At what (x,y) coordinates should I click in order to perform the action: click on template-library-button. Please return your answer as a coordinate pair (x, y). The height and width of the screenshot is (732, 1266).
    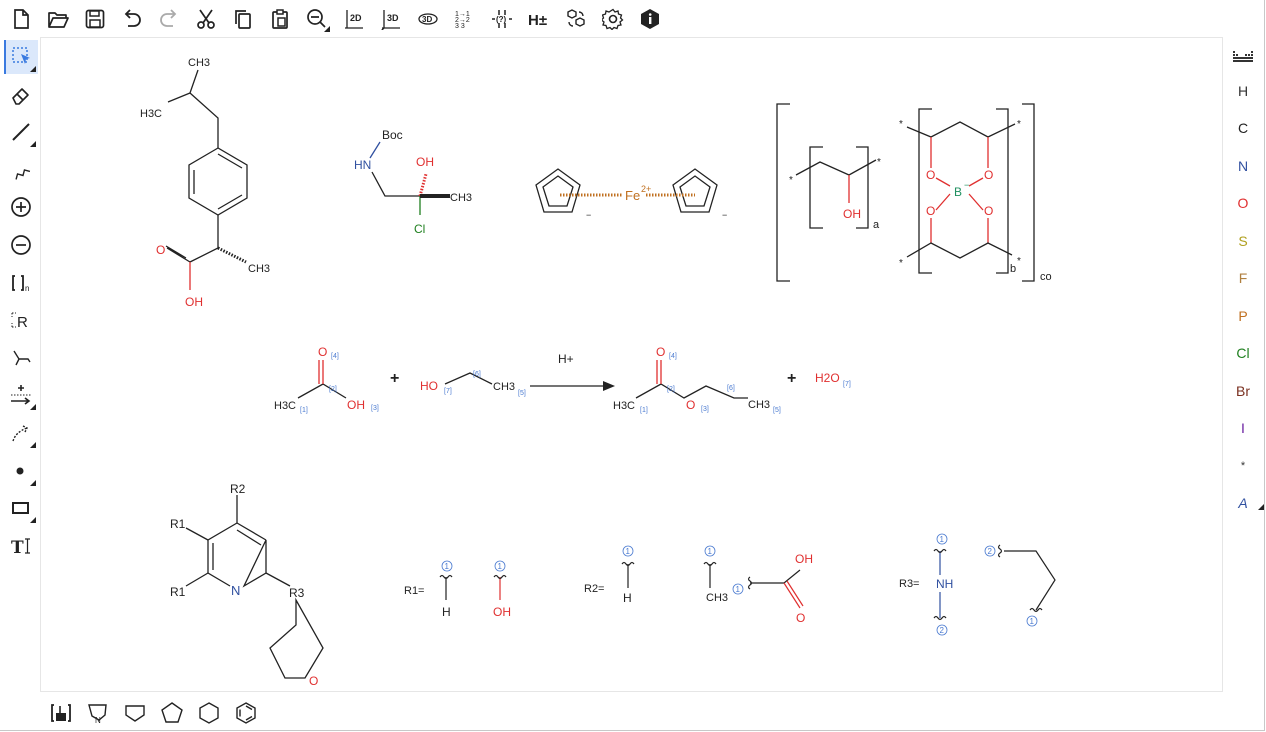
    Looking at the image, I should click on (61, 713).